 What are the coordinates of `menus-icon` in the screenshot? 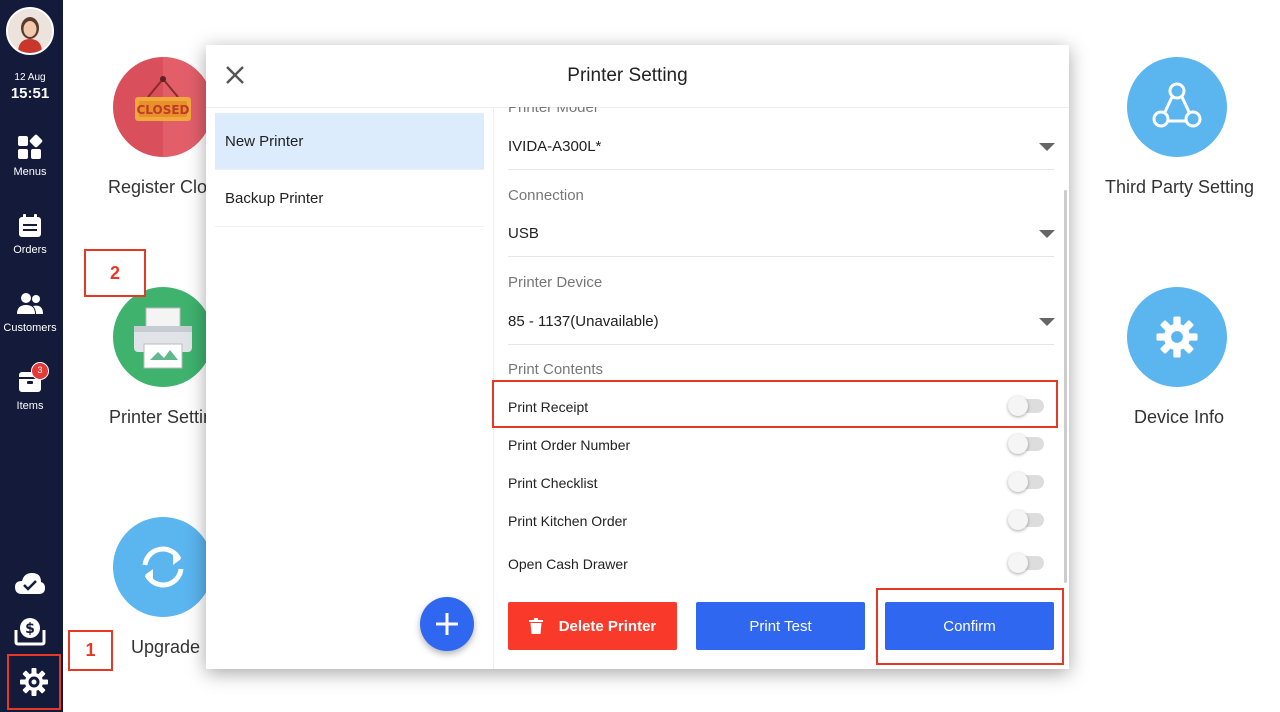 It's located at (30, 146).